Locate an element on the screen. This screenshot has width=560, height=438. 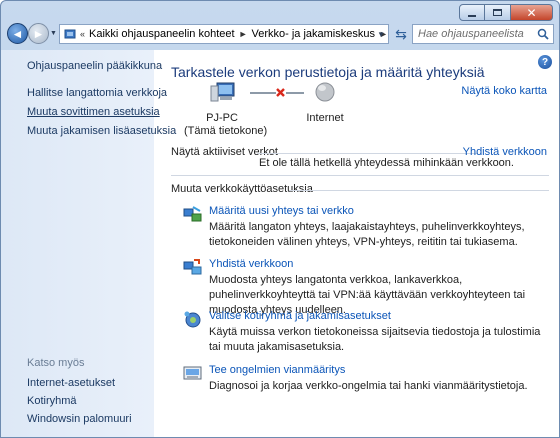
refresh-icon: ⇆ is located at coordinates (401, 33).